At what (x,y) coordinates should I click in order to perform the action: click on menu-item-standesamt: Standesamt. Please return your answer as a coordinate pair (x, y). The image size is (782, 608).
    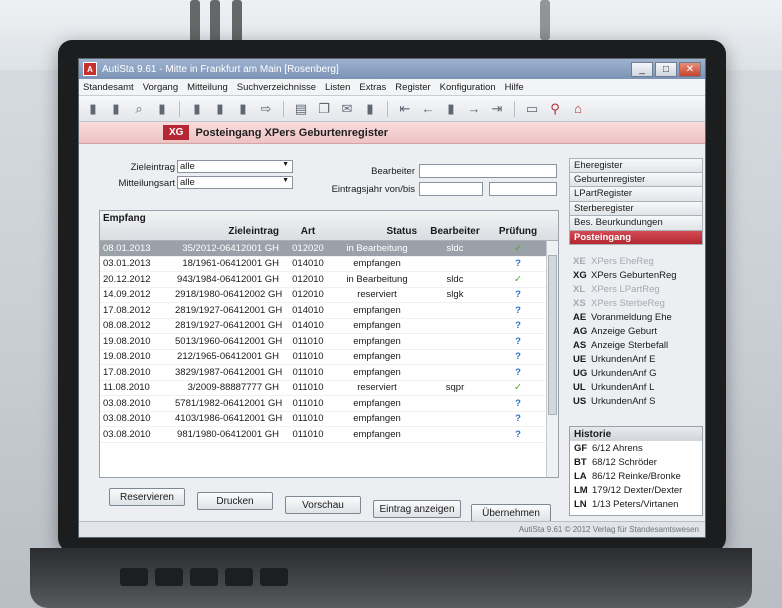
    Looking at the image, I should click on (108, 87).